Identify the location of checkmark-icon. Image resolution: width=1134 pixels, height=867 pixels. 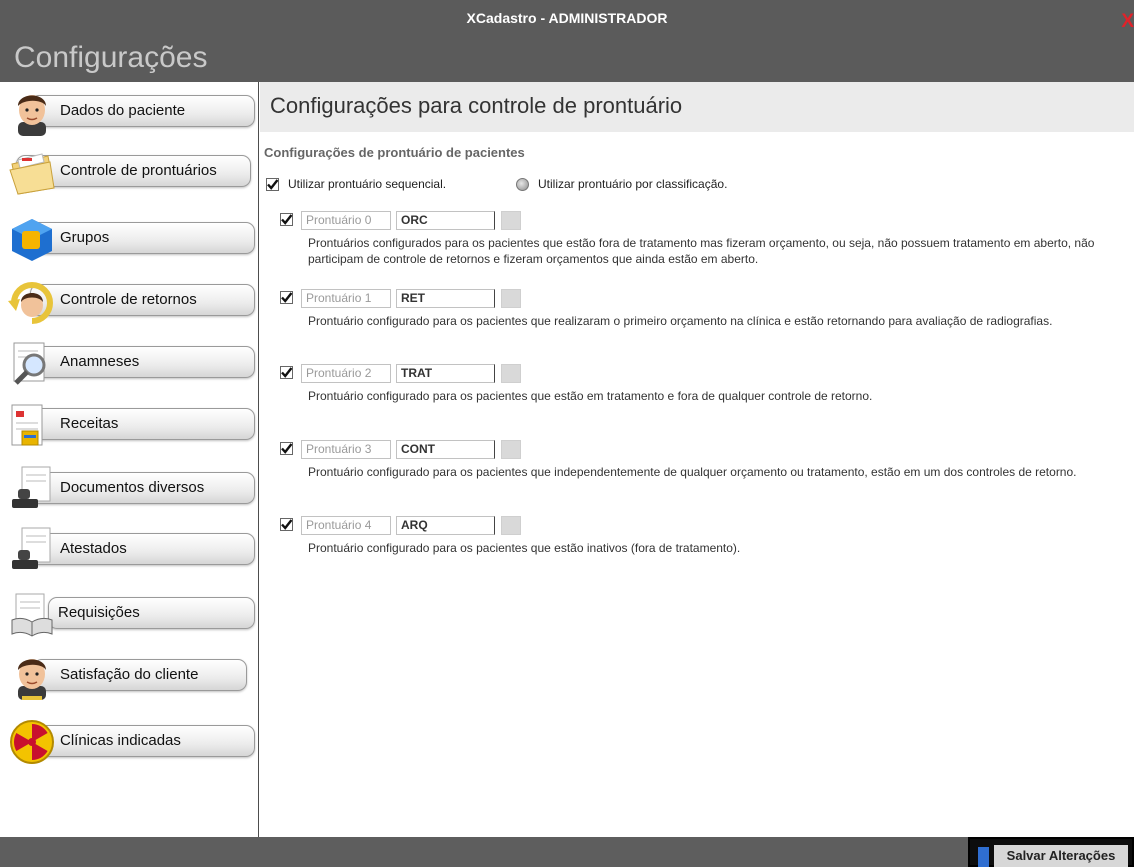
(272, 184).